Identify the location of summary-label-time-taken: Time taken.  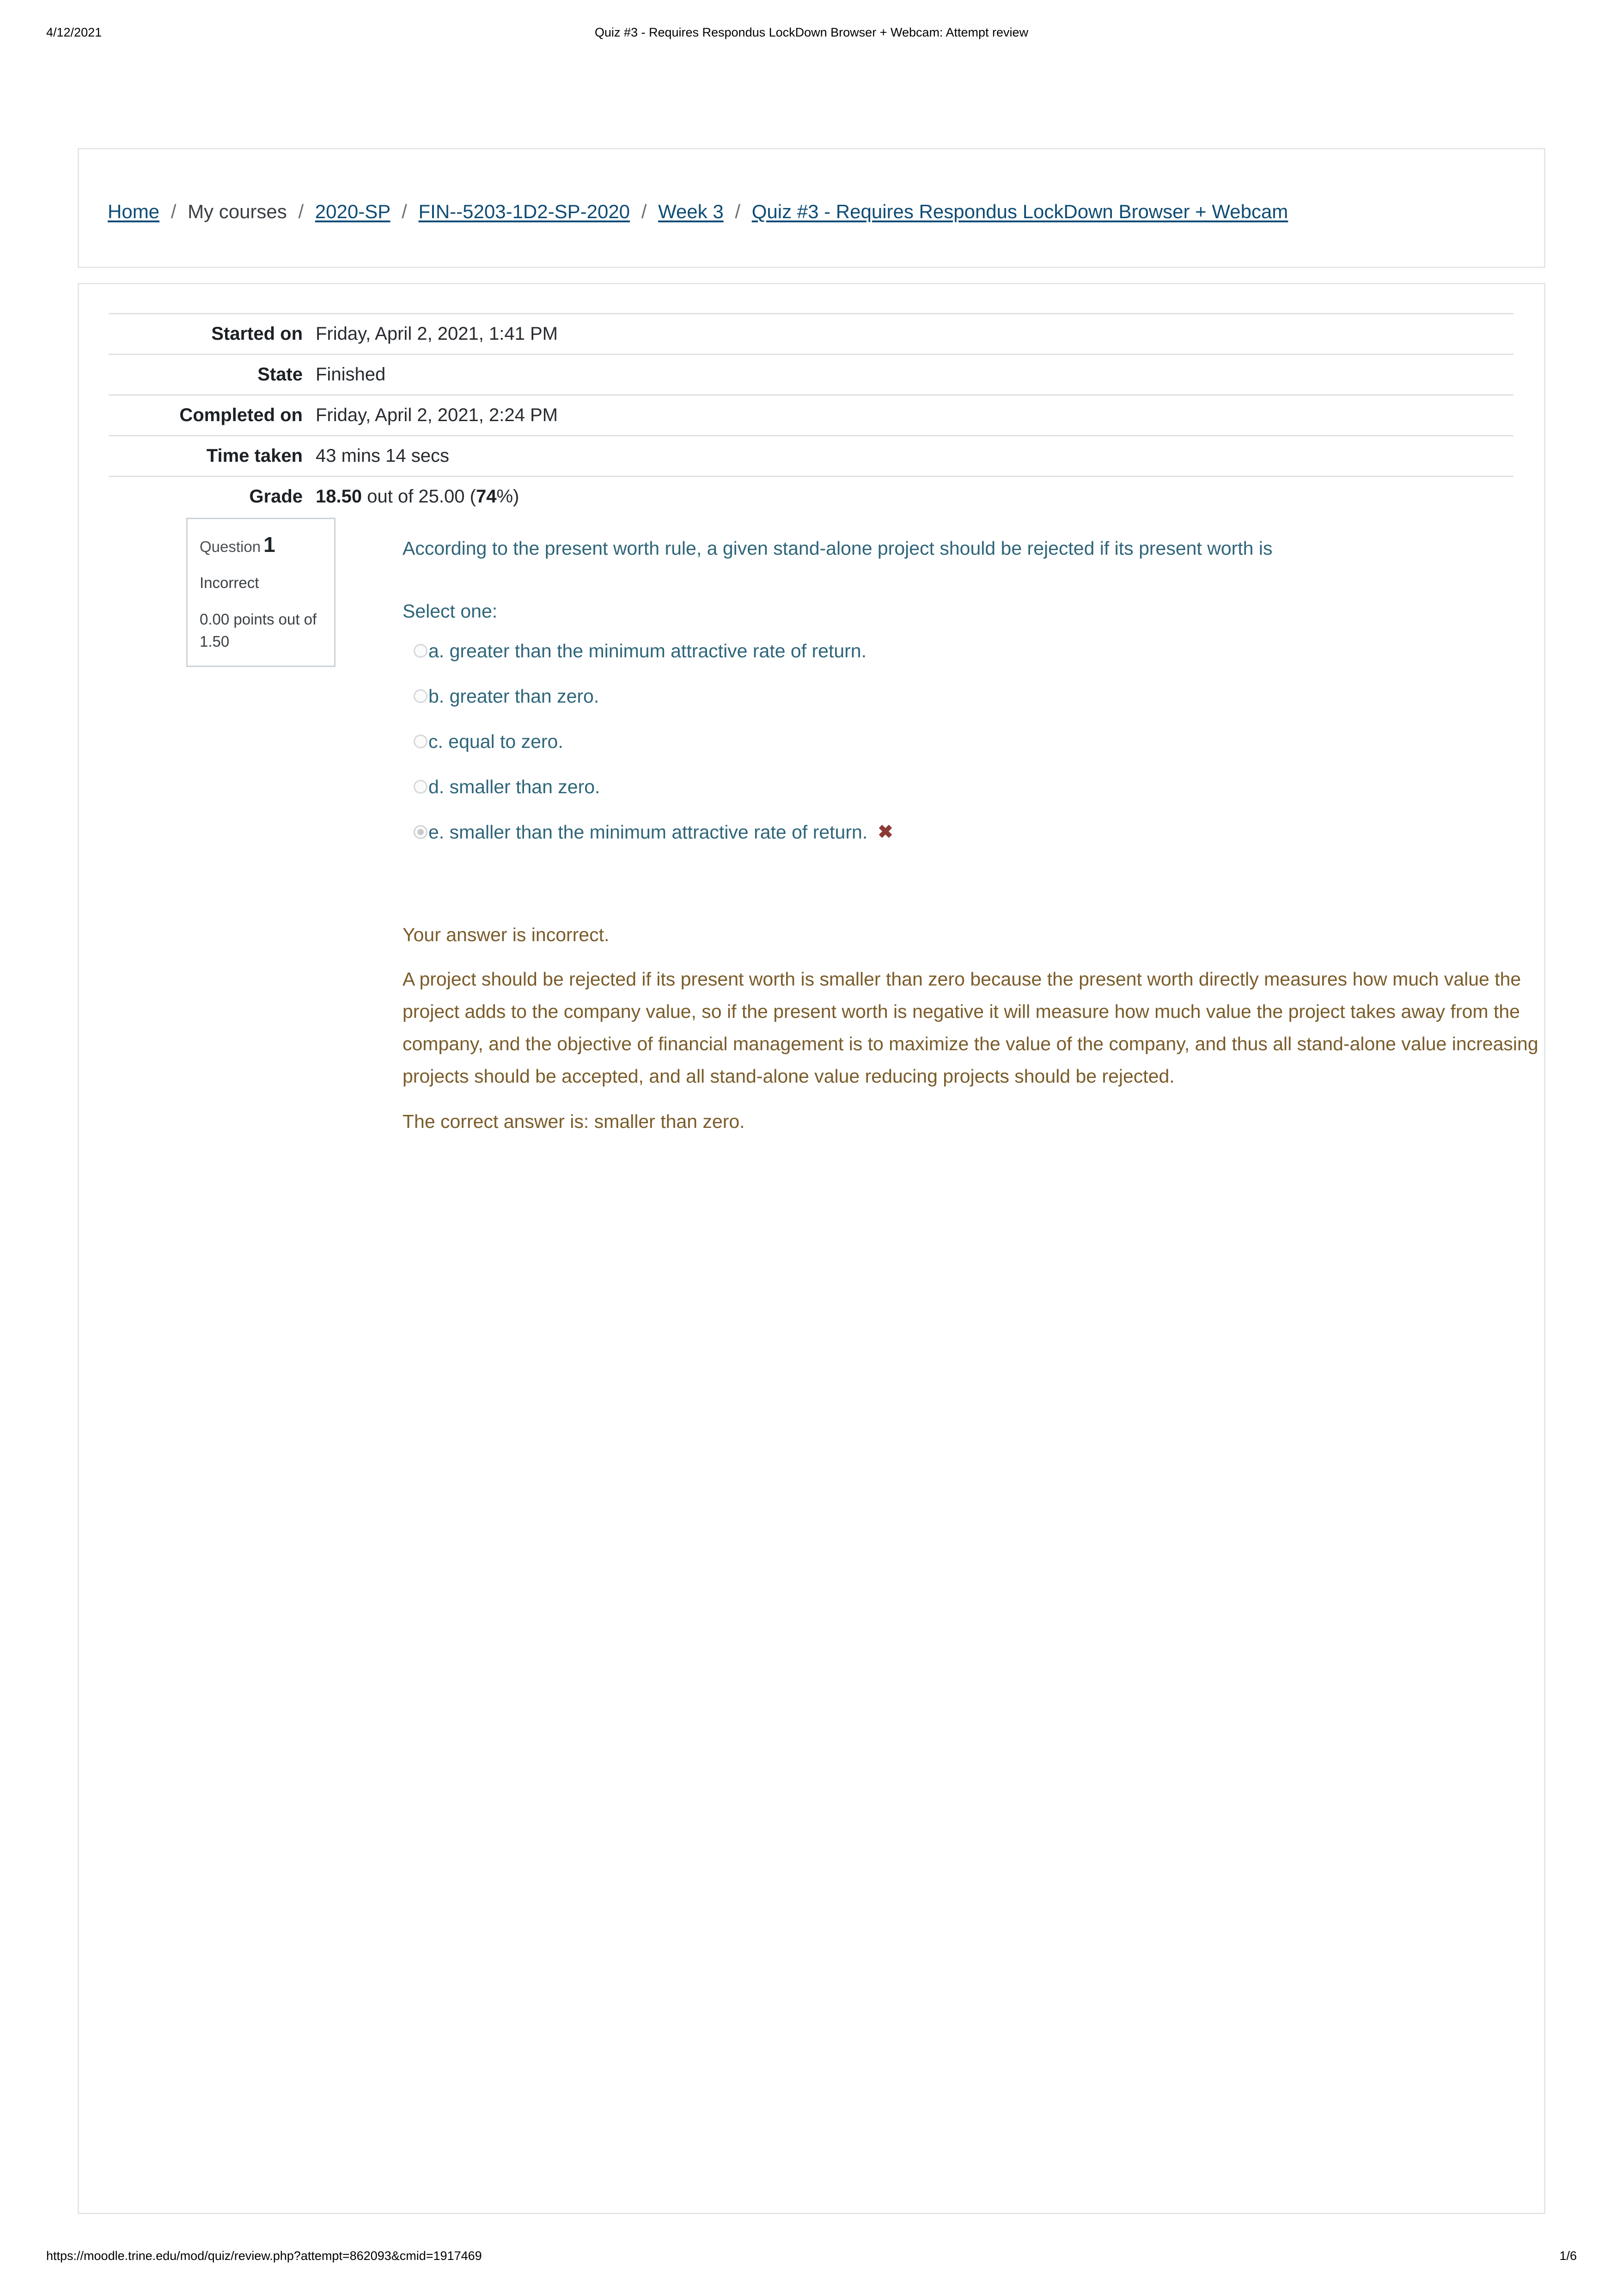
(254, 456).